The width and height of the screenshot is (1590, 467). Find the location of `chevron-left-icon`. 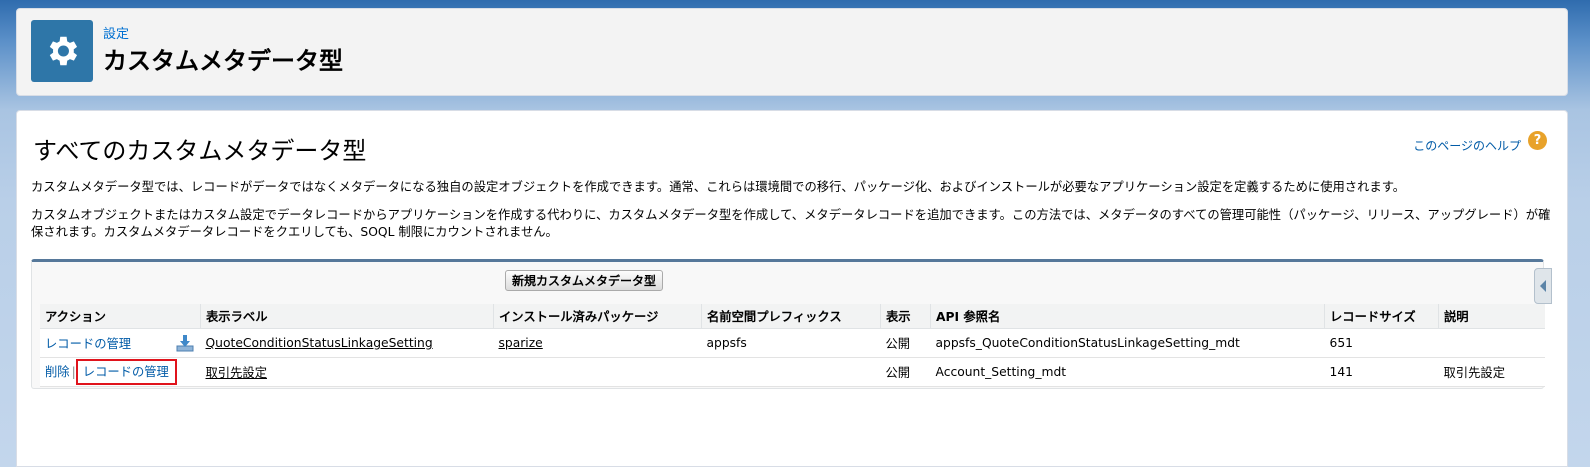

chevron-left-icon is located at coordinates (1543, 286).